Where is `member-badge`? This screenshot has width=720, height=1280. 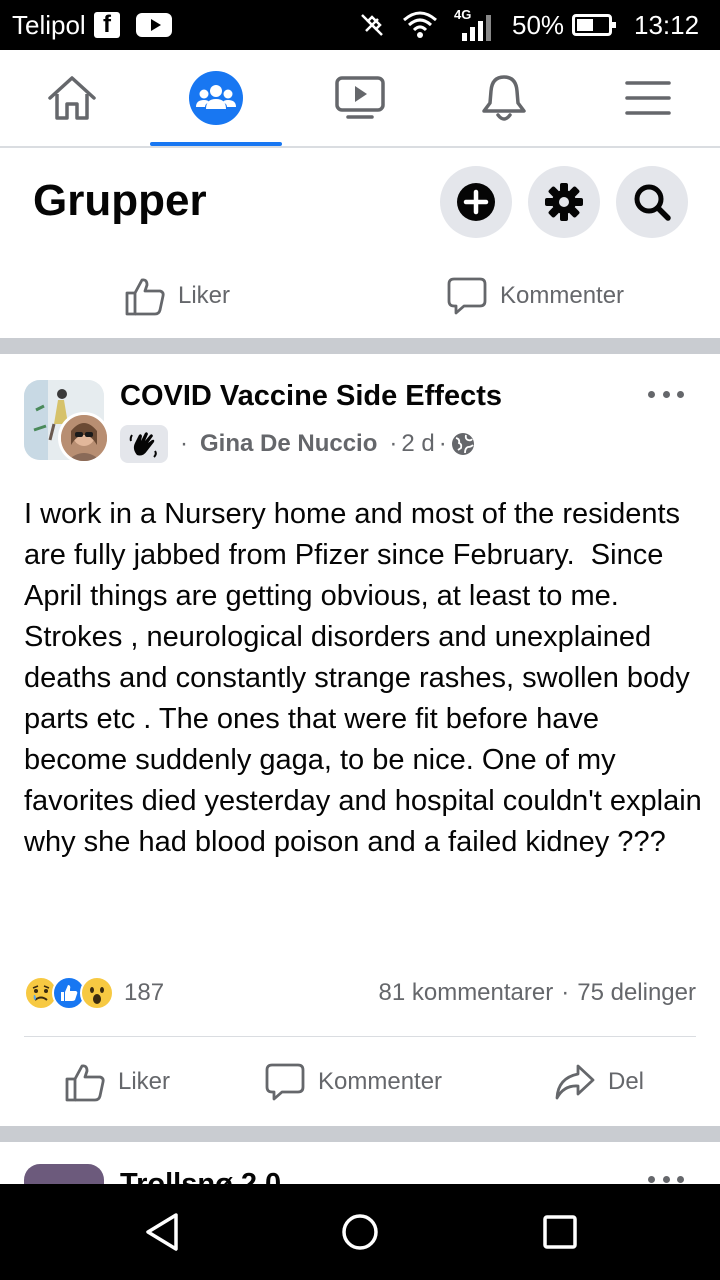 member-badge is located at coordinates (144, 444).